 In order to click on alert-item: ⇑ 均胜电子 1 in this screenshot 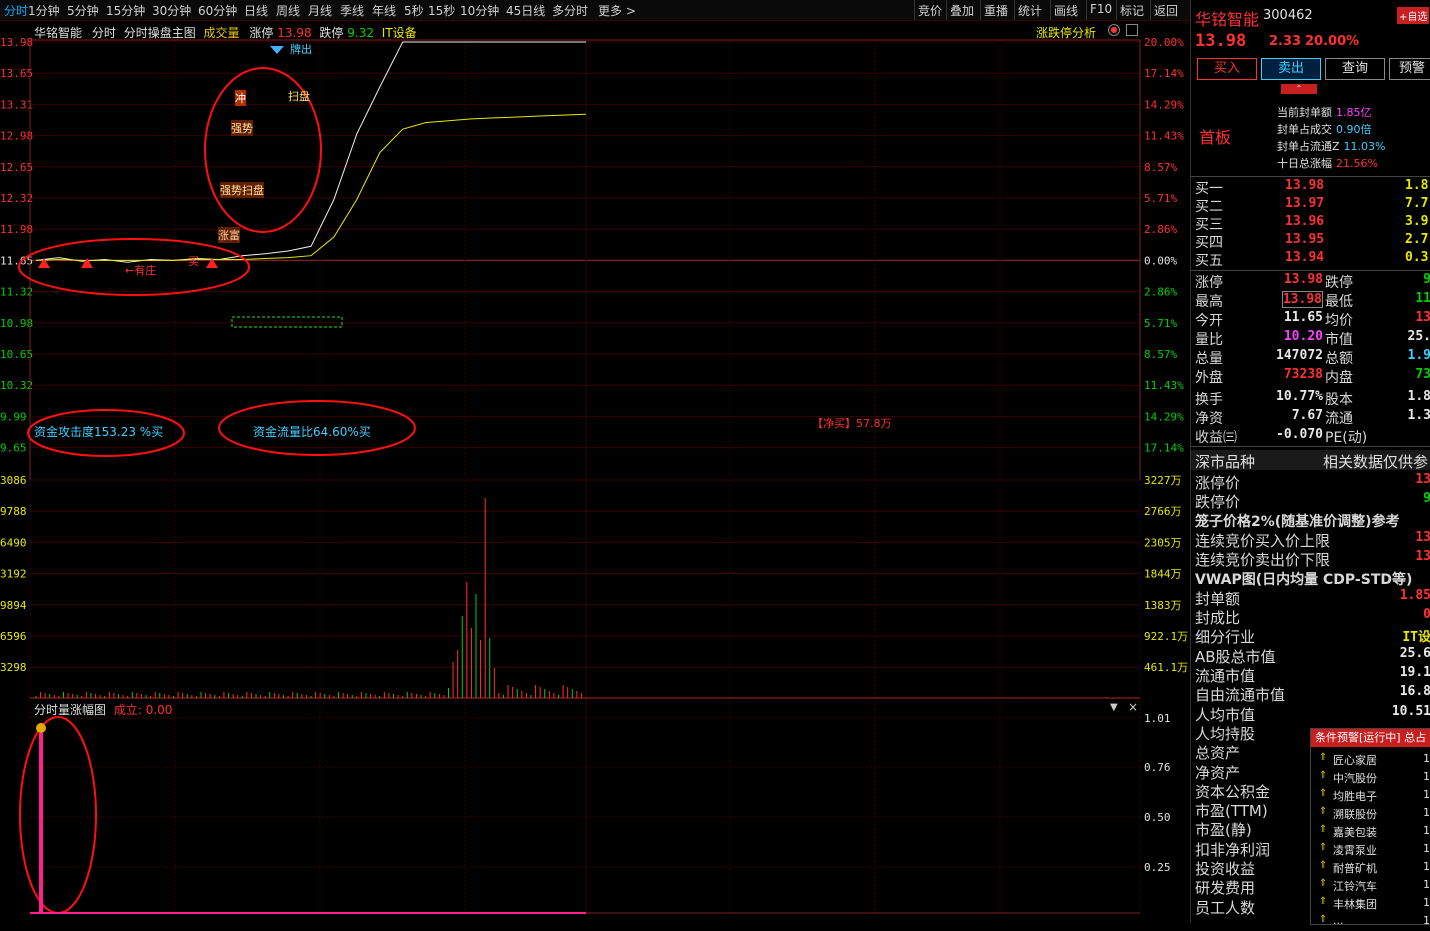, I will do `click(1370, 796)`.